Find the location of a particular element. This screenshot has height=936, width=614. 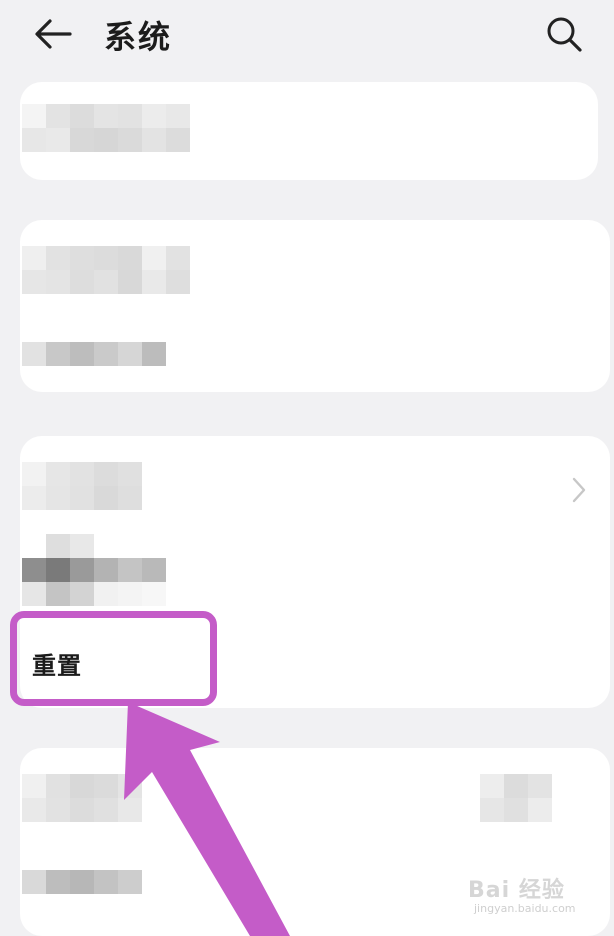

search-icon is located at coordinates (564, 34).